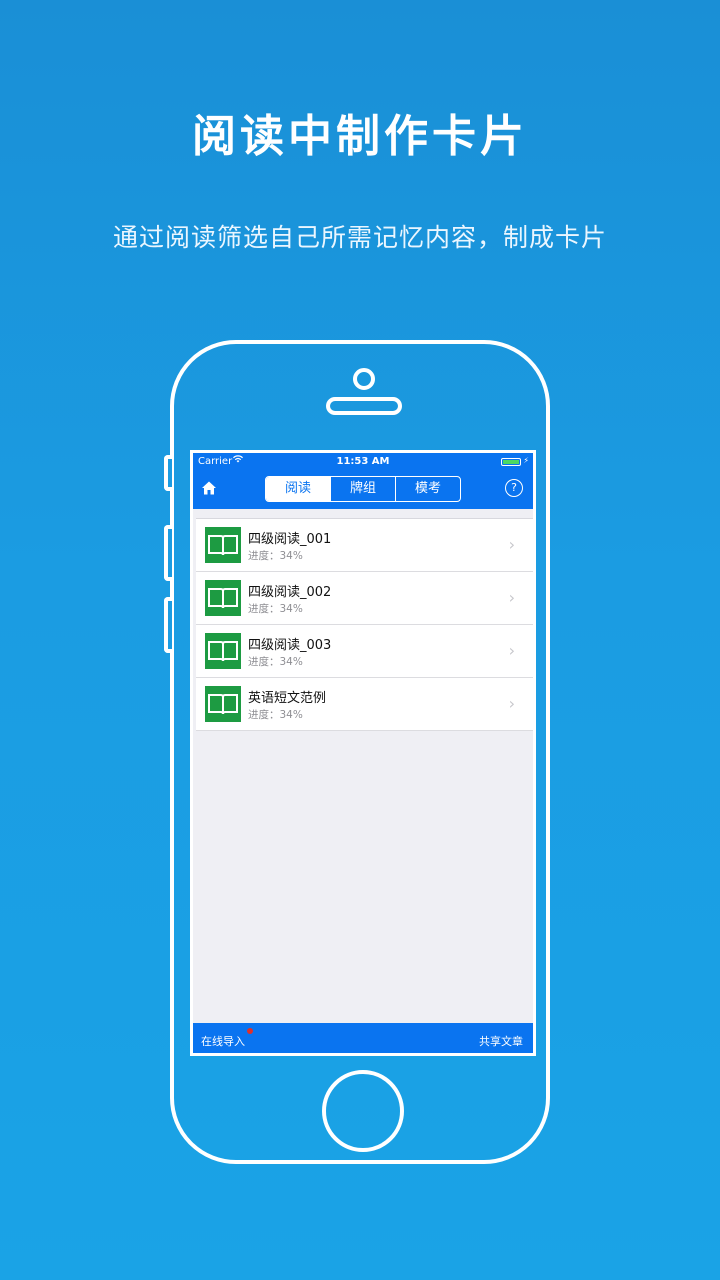 The height and width of the screenshot is (1280, 720). Describe the element at coordinates (168, 625) in the screenshot. I see `phone-volume-down` at that location.